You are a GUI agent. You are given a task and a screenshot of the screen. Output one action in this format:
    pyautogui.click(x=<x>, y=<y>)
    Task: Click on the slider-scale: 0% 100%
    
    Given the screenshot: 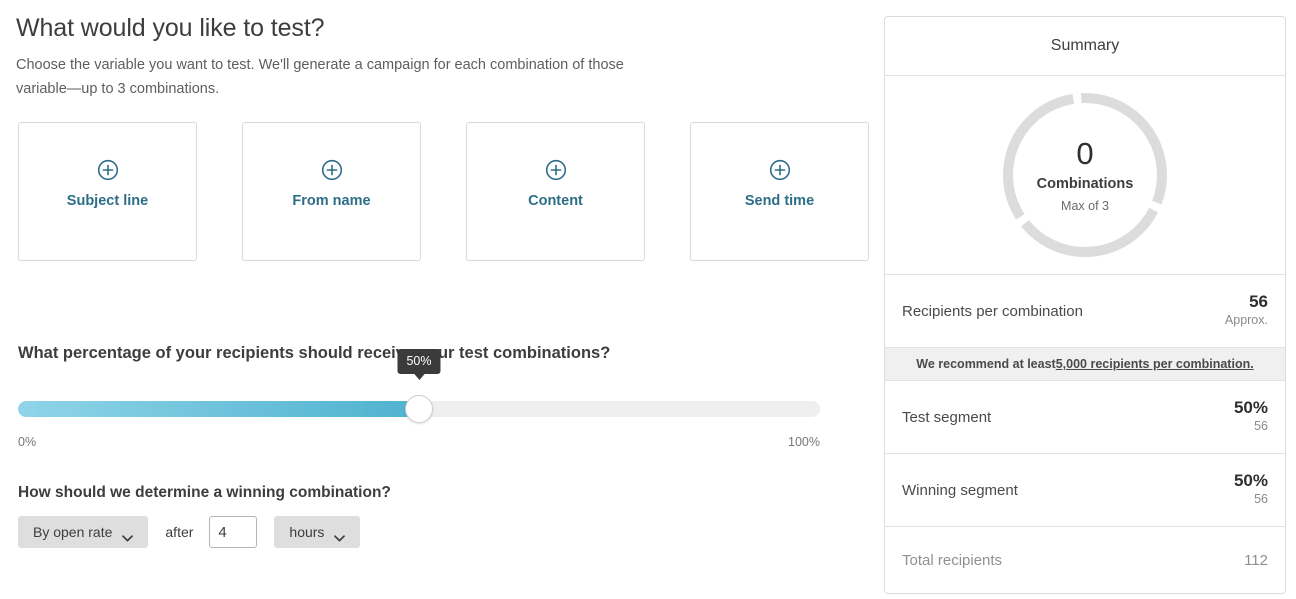 What is the action you would take?
    pyautogui.click(x=419, y=443)
    